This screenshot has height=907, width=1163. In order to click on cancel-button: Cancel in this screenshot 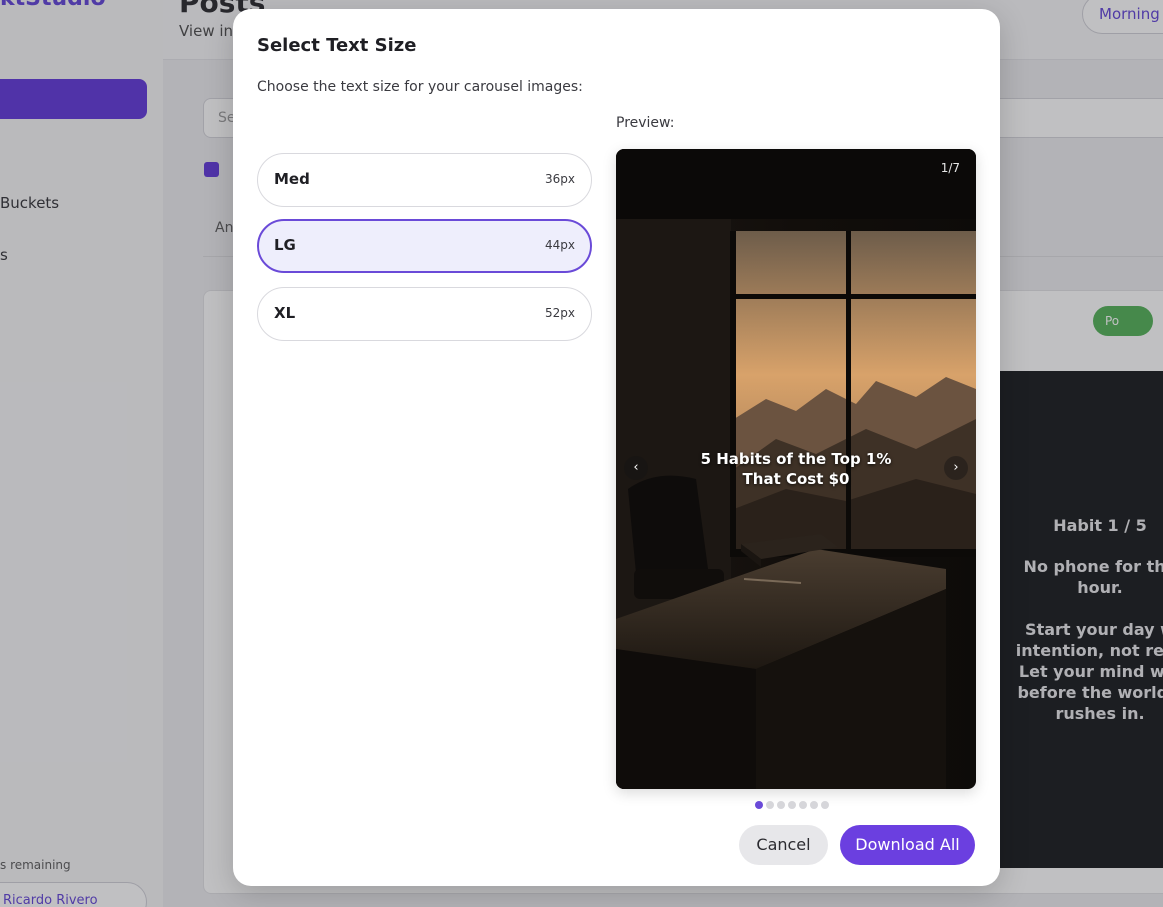, I will do `click(783, 845)`.